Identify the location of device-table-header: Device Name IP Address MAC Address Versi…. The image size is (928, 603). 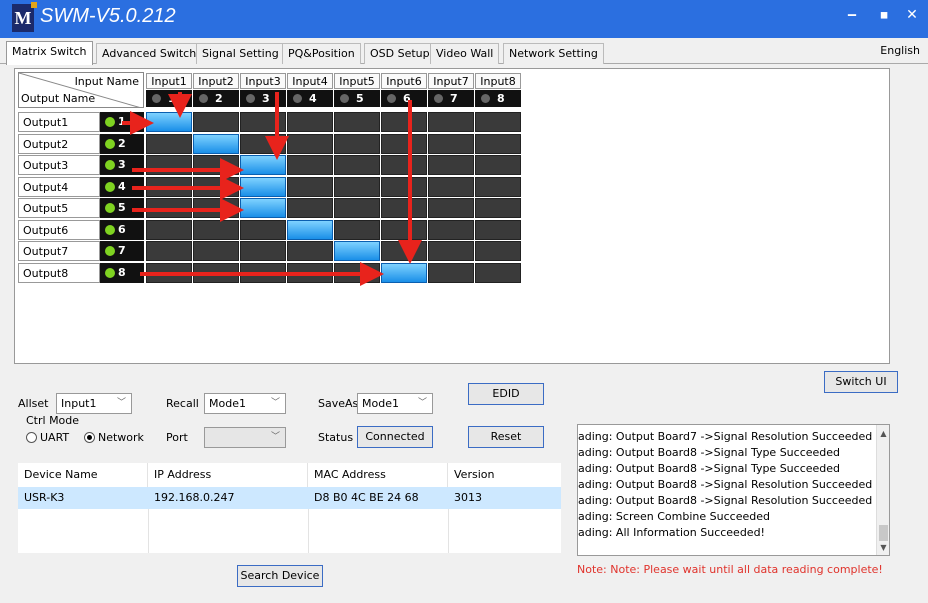
(289, 475).